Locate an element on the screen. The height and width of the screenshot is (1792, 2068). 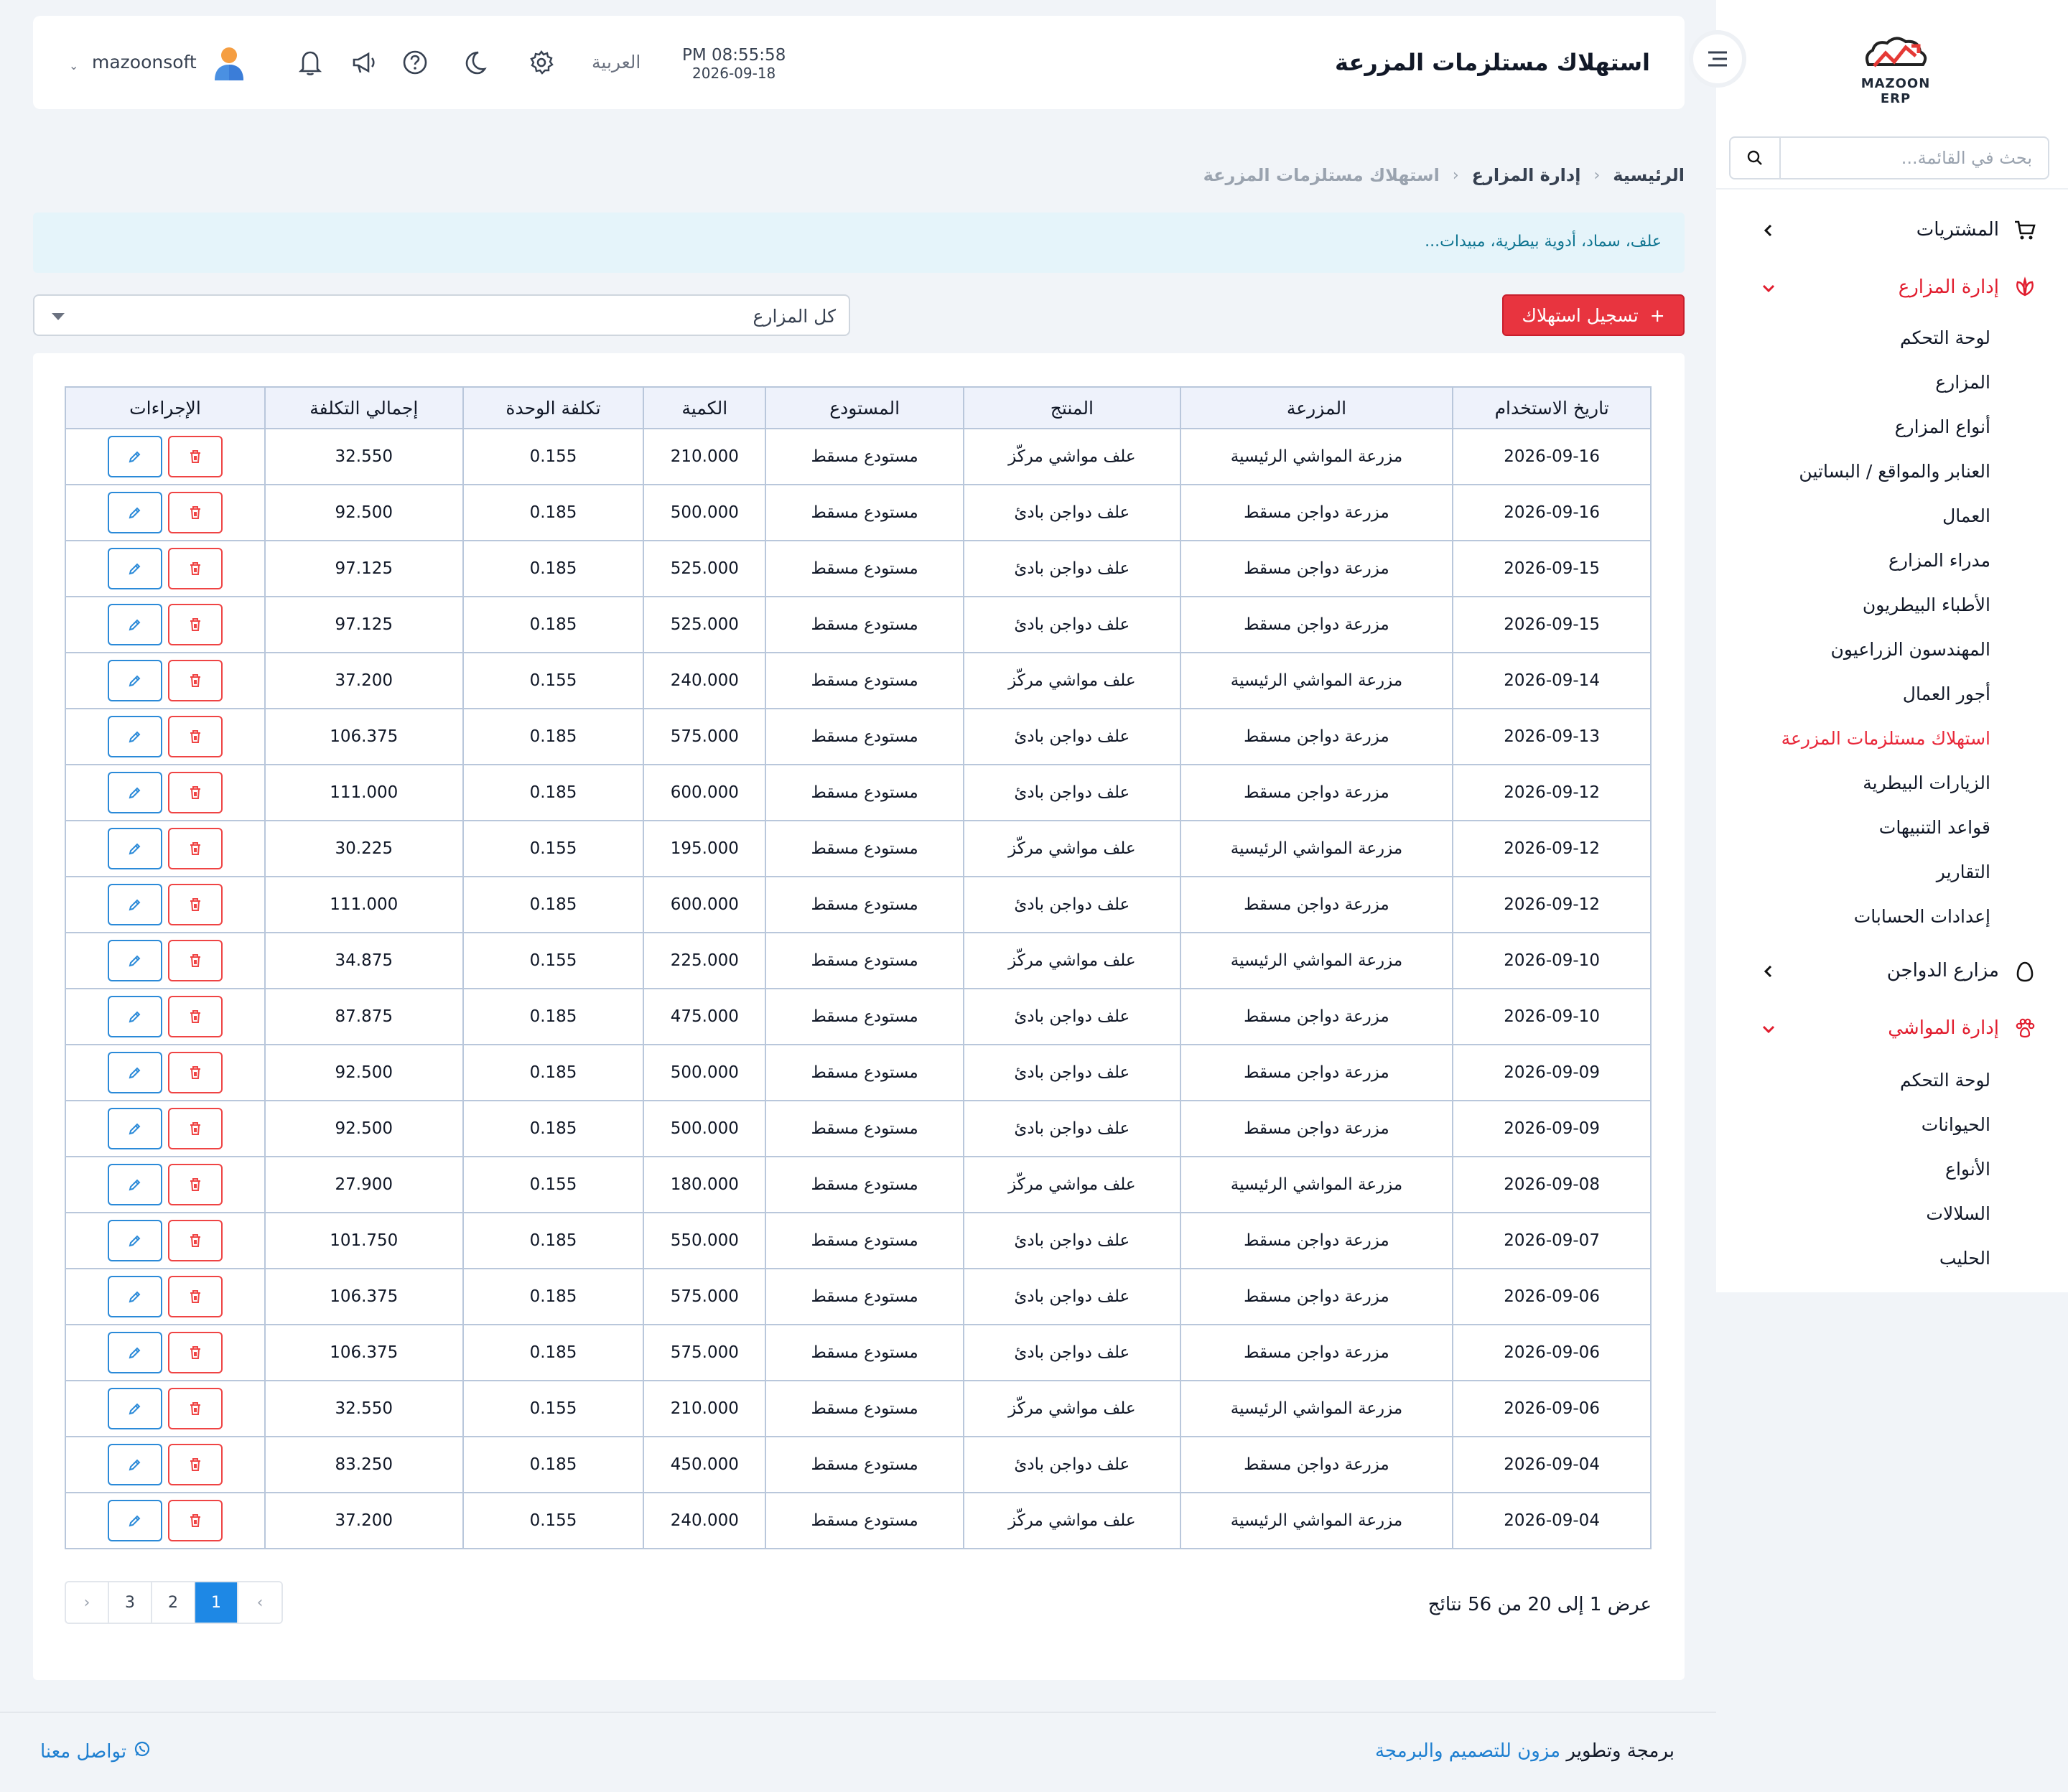
sidebar-item-breeds: السلالات is located at coordinates (1958, 1213).